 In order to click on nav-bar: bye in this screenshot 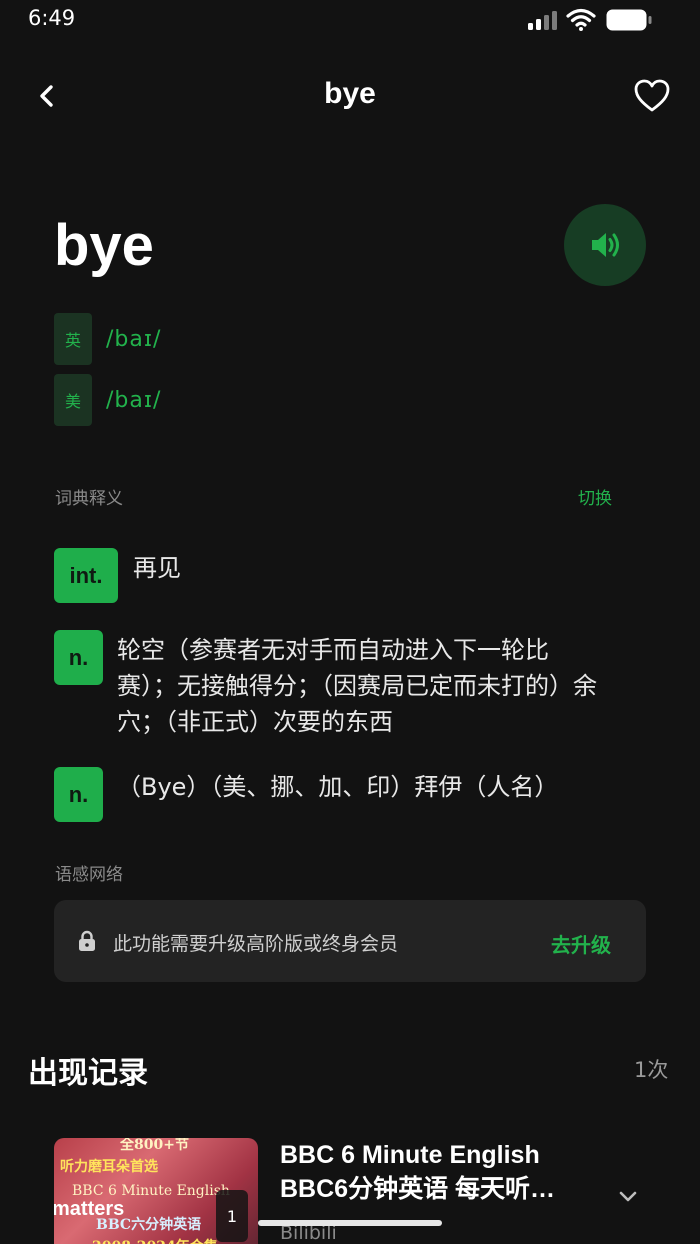, I will do `click(350, 96)`.